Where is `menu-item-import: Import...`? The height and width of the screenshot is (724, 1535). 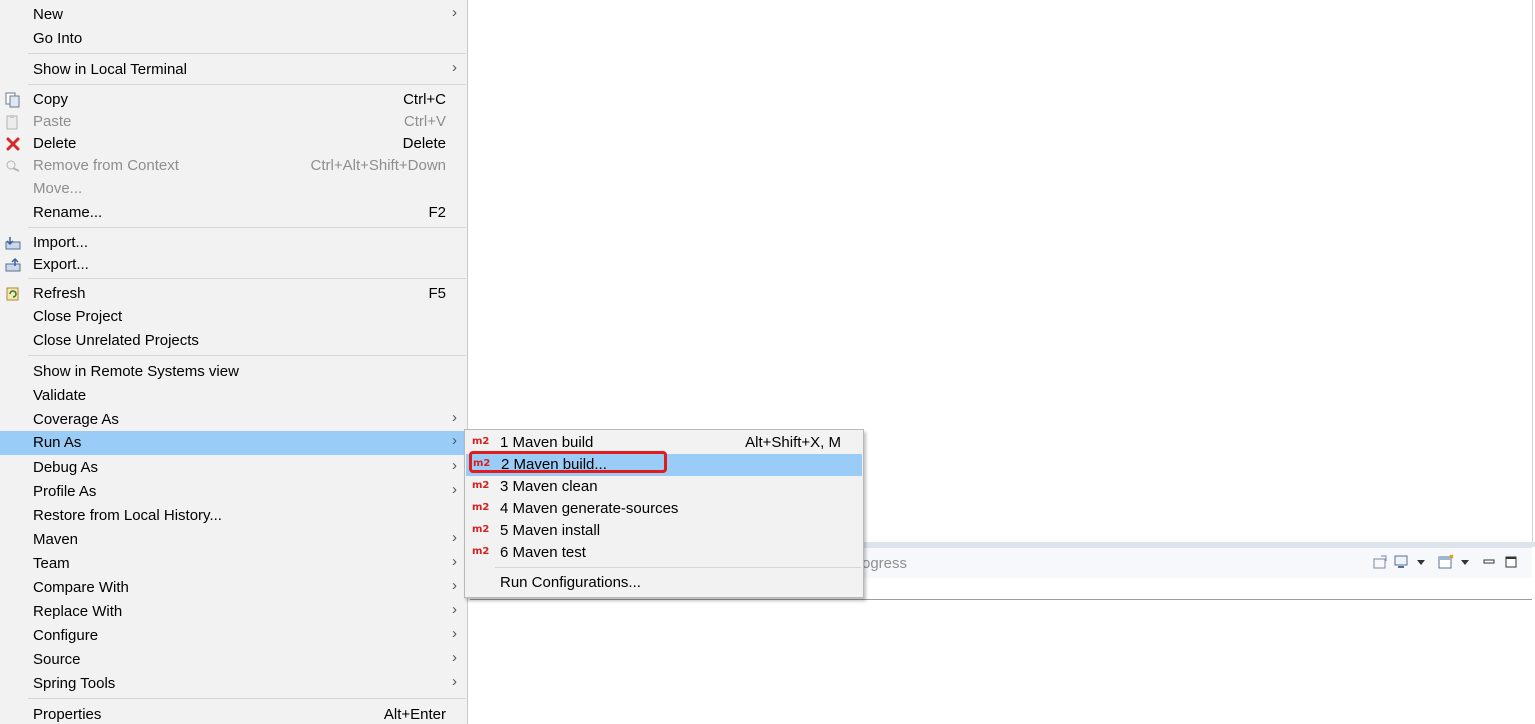 menu-item-import: Import... is located at coordinates (233, 243).